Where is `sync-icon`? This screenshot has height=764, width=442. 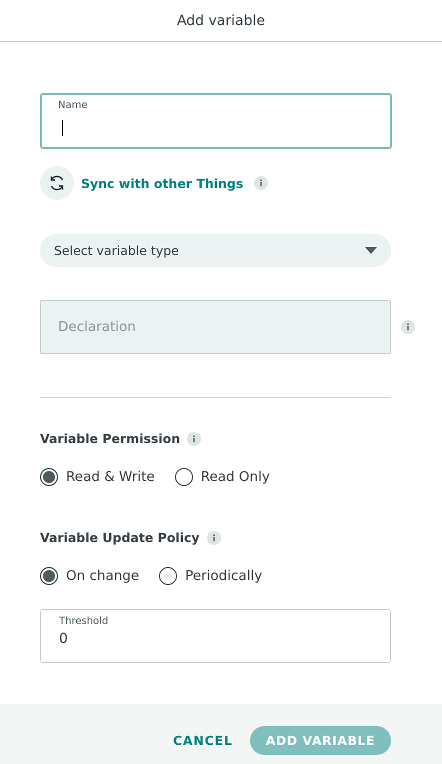 sync-icon is located at coordinates (57, 183).